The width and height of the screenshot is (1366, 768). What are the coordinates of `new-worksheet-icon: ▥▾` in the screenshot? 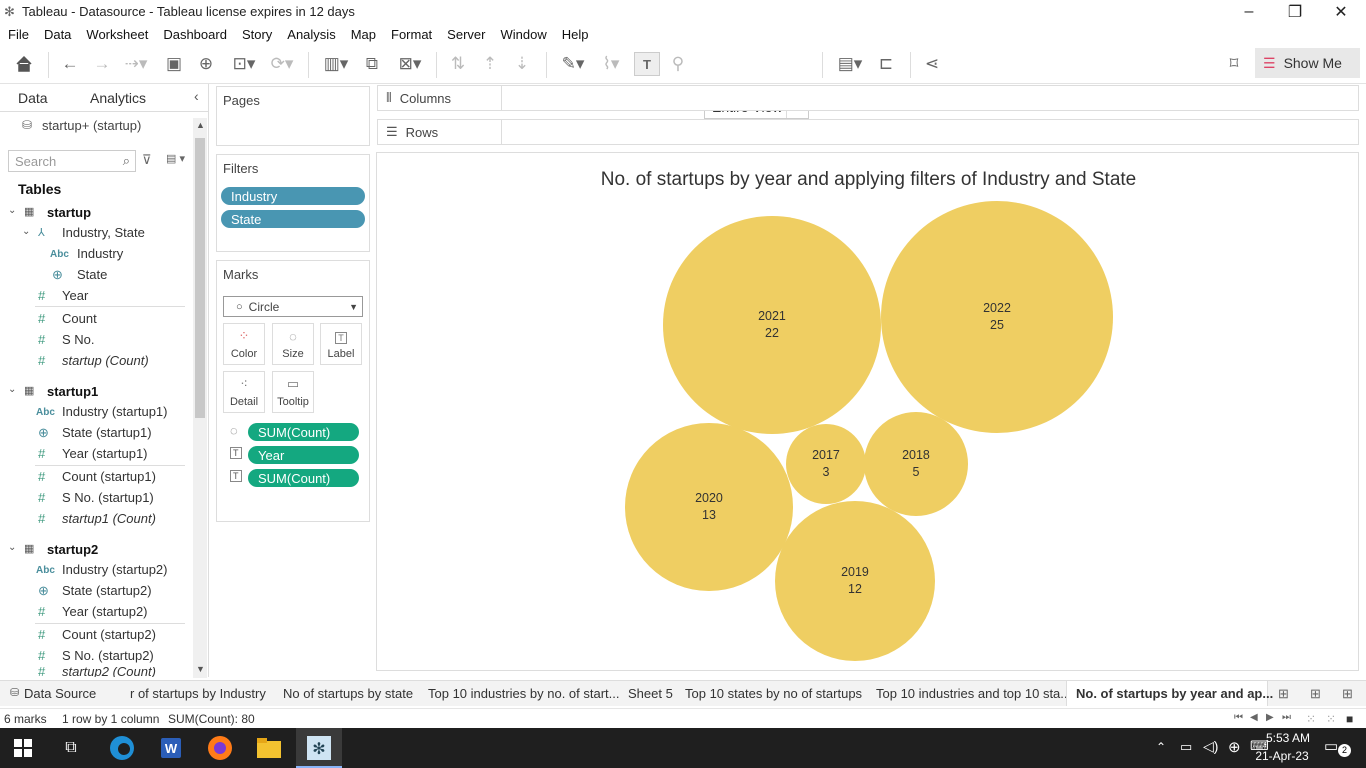 It's located at (336, 64).